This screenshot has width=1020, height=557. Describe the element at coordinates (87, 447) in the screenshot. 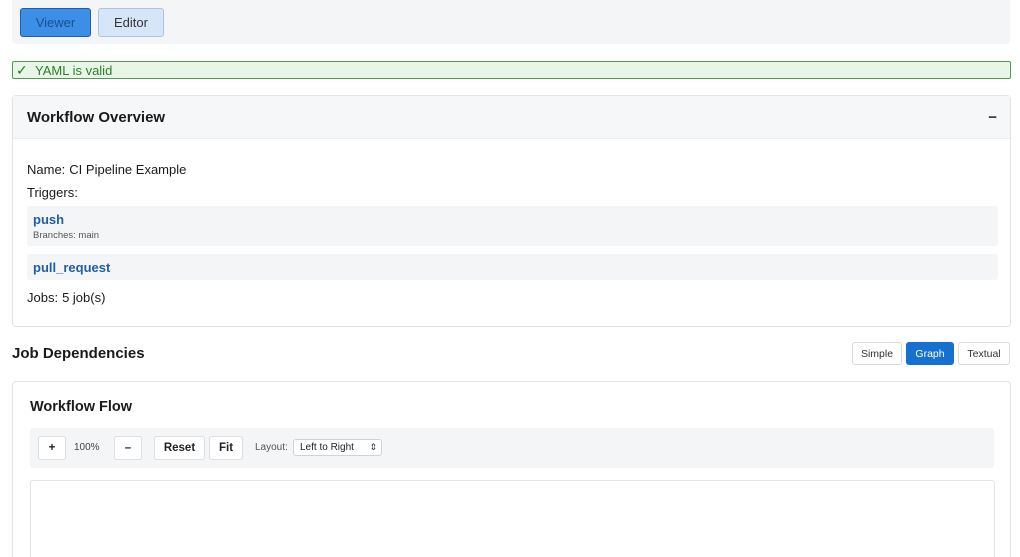

I see `zoom-level: 100%` at that location.